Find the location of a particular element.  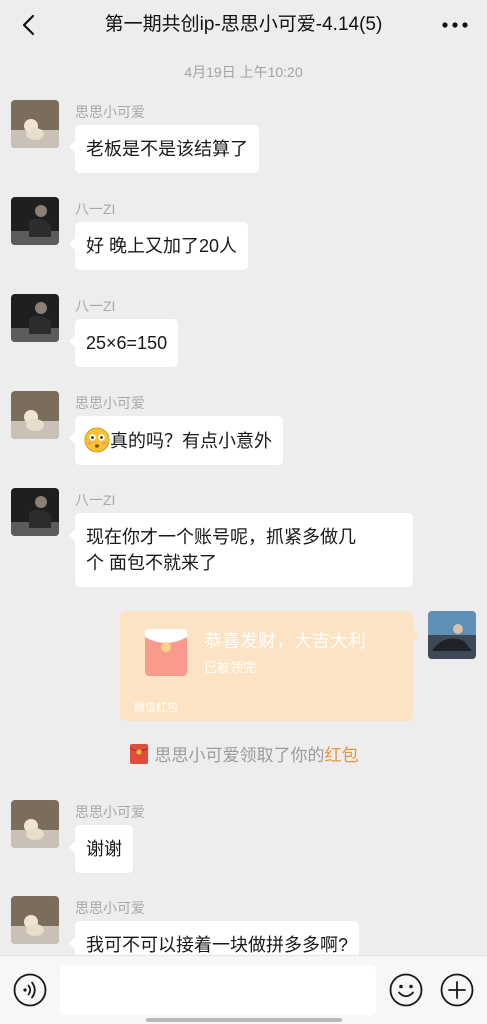

emoji-button is located at coordinates (406, 990).